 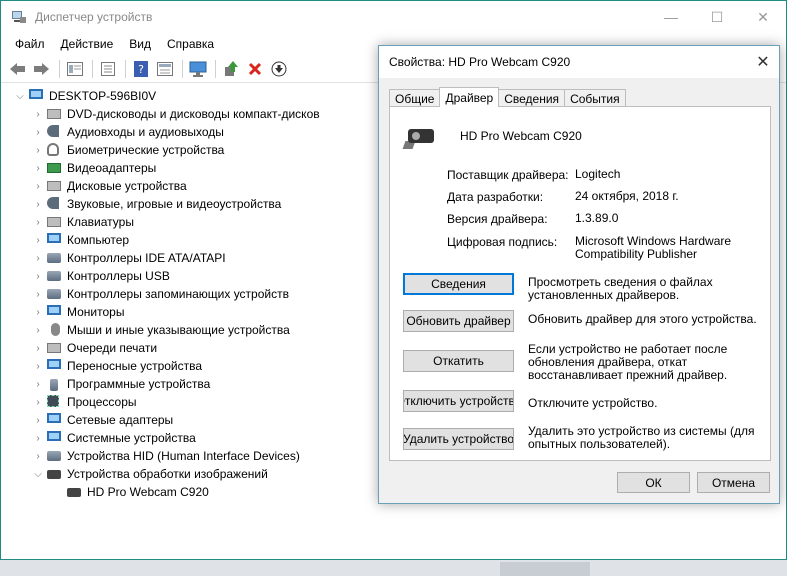 I want to click on background-strip, so click(x=393, y=568).